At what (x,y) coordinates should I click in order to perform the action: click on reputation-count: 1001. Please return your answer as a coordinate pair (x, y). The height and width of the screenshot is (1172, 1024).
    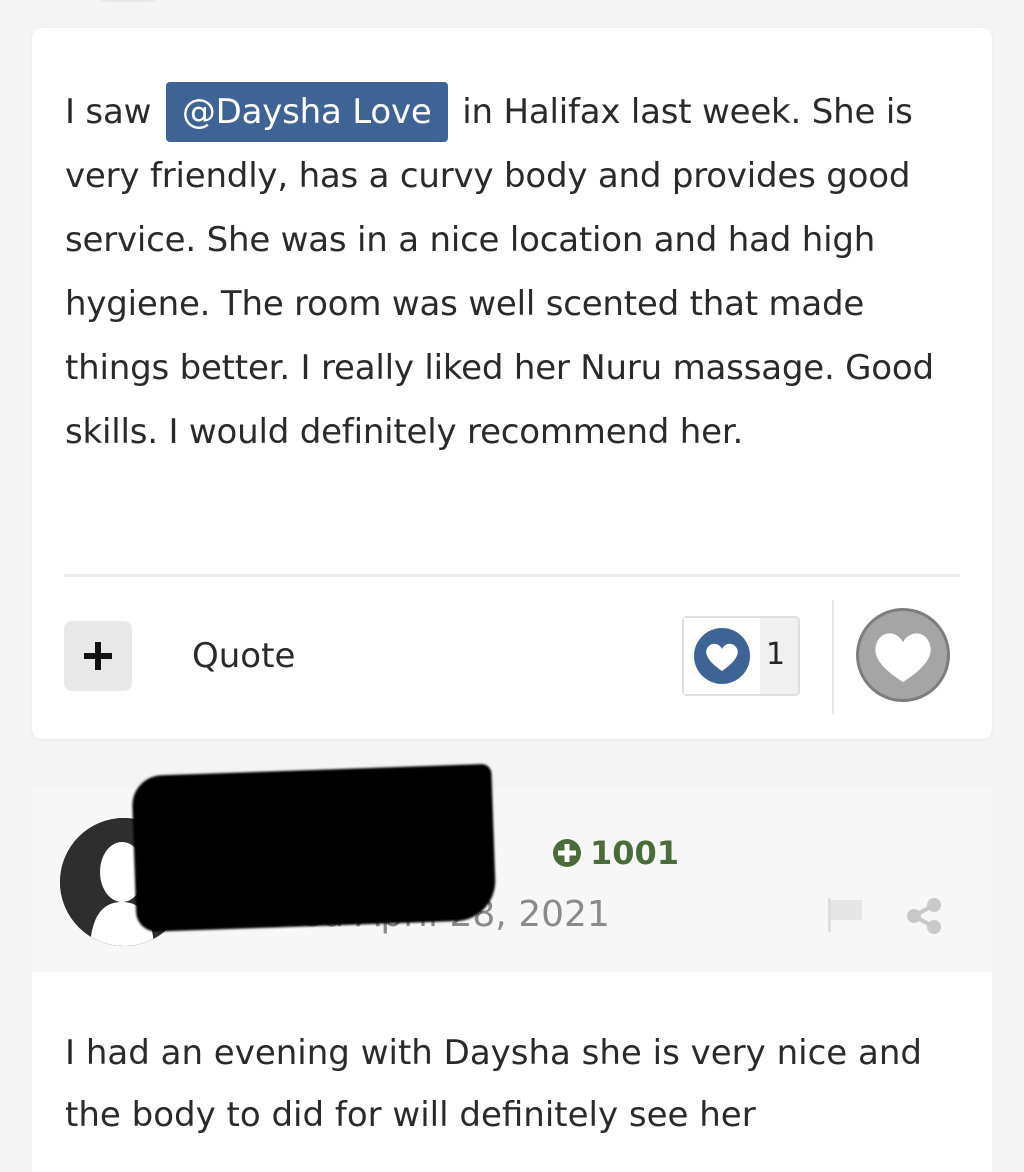
    Looking at the image, I should click on (635, 853).